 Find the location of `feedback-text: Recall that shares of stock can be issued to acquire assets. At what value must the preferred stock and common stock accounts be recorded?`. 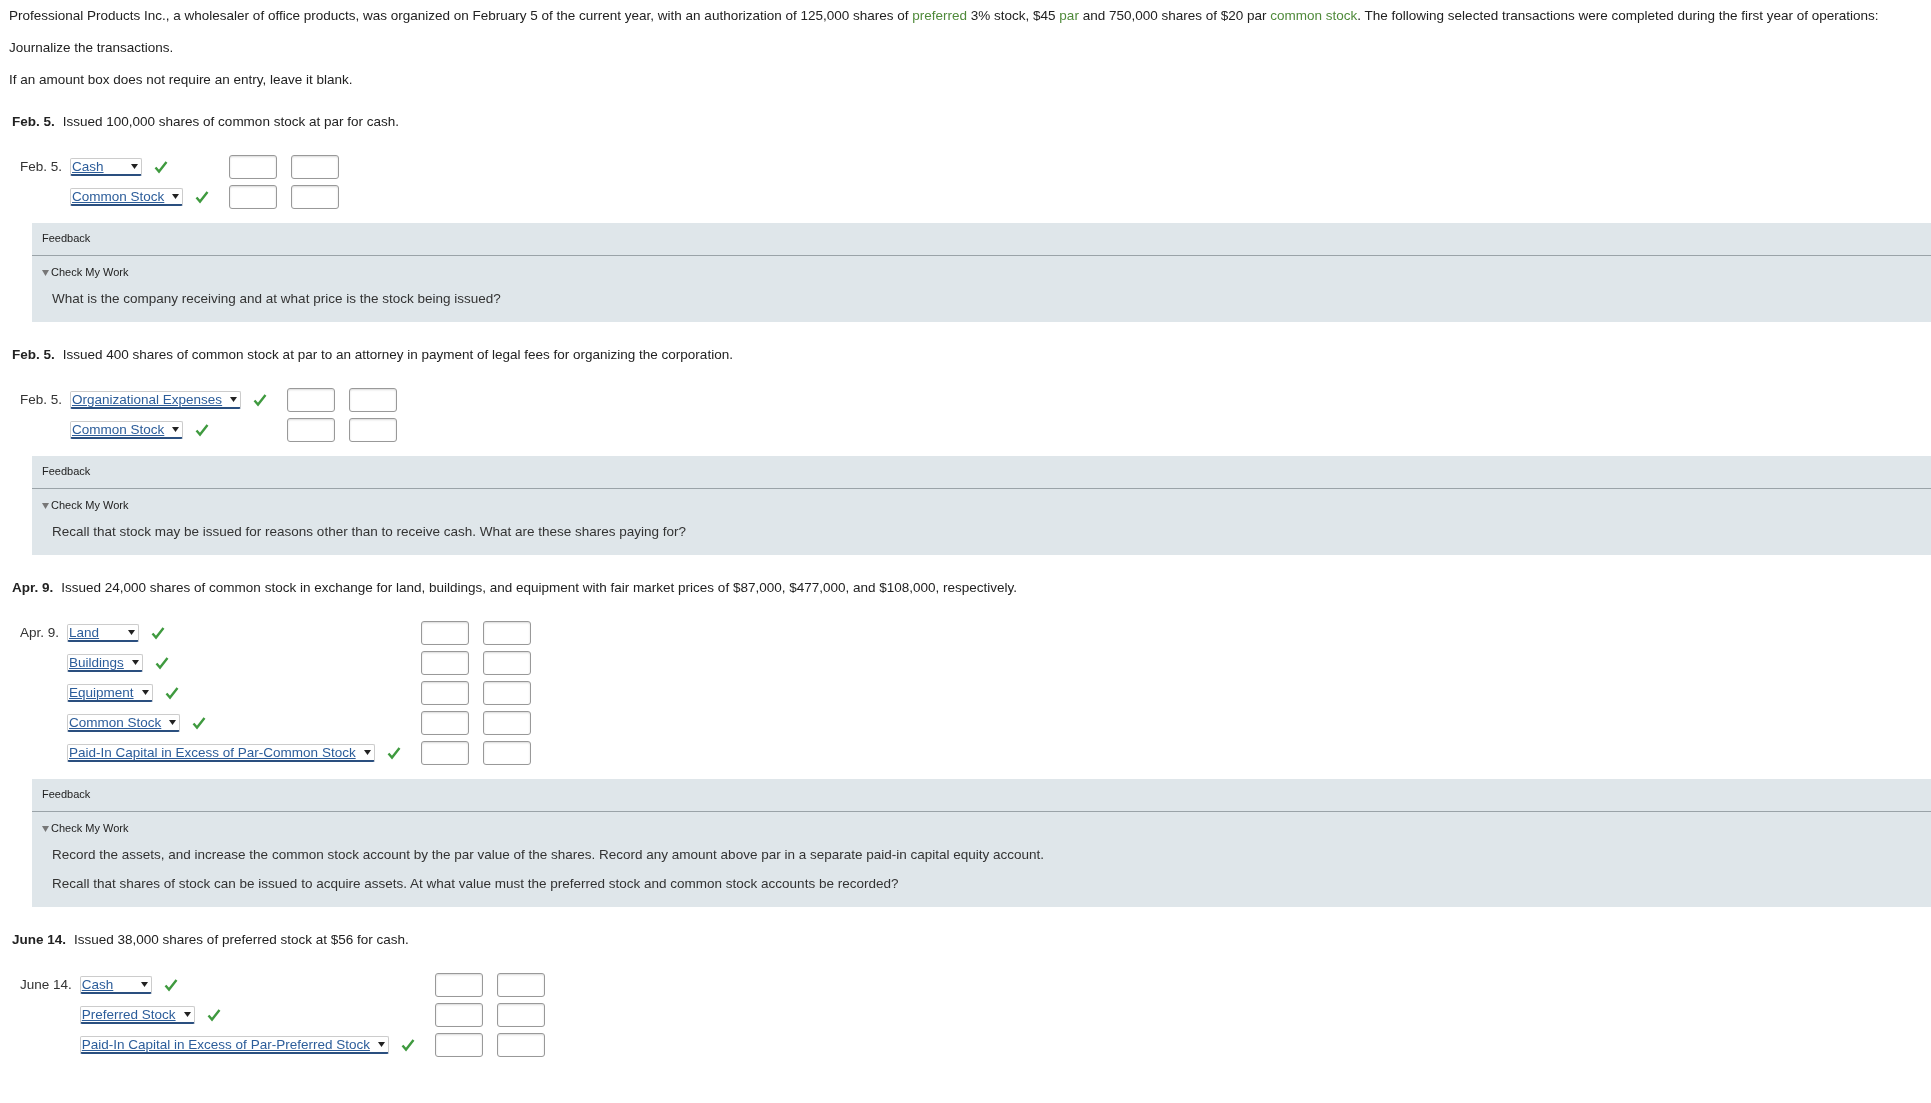

feedback-text: Recall that shares of stock can be issued to acquire assets. At what value must the preferred stock and common stock accounts be recorded? is located at coordinates (475, 884).